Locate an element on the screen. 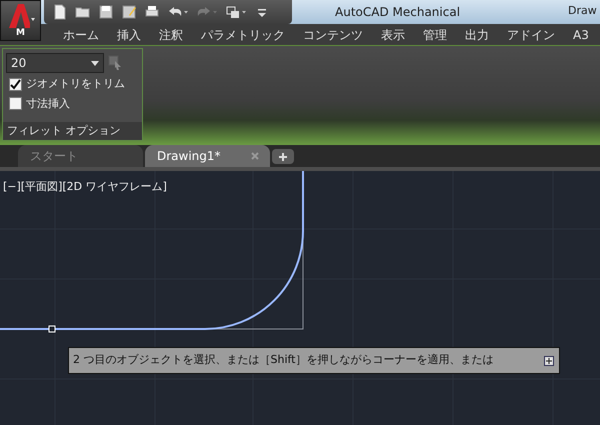 This screenshot has height=425, width=600. panel-title: フィレット オプション is located at coordinates (72, 131).